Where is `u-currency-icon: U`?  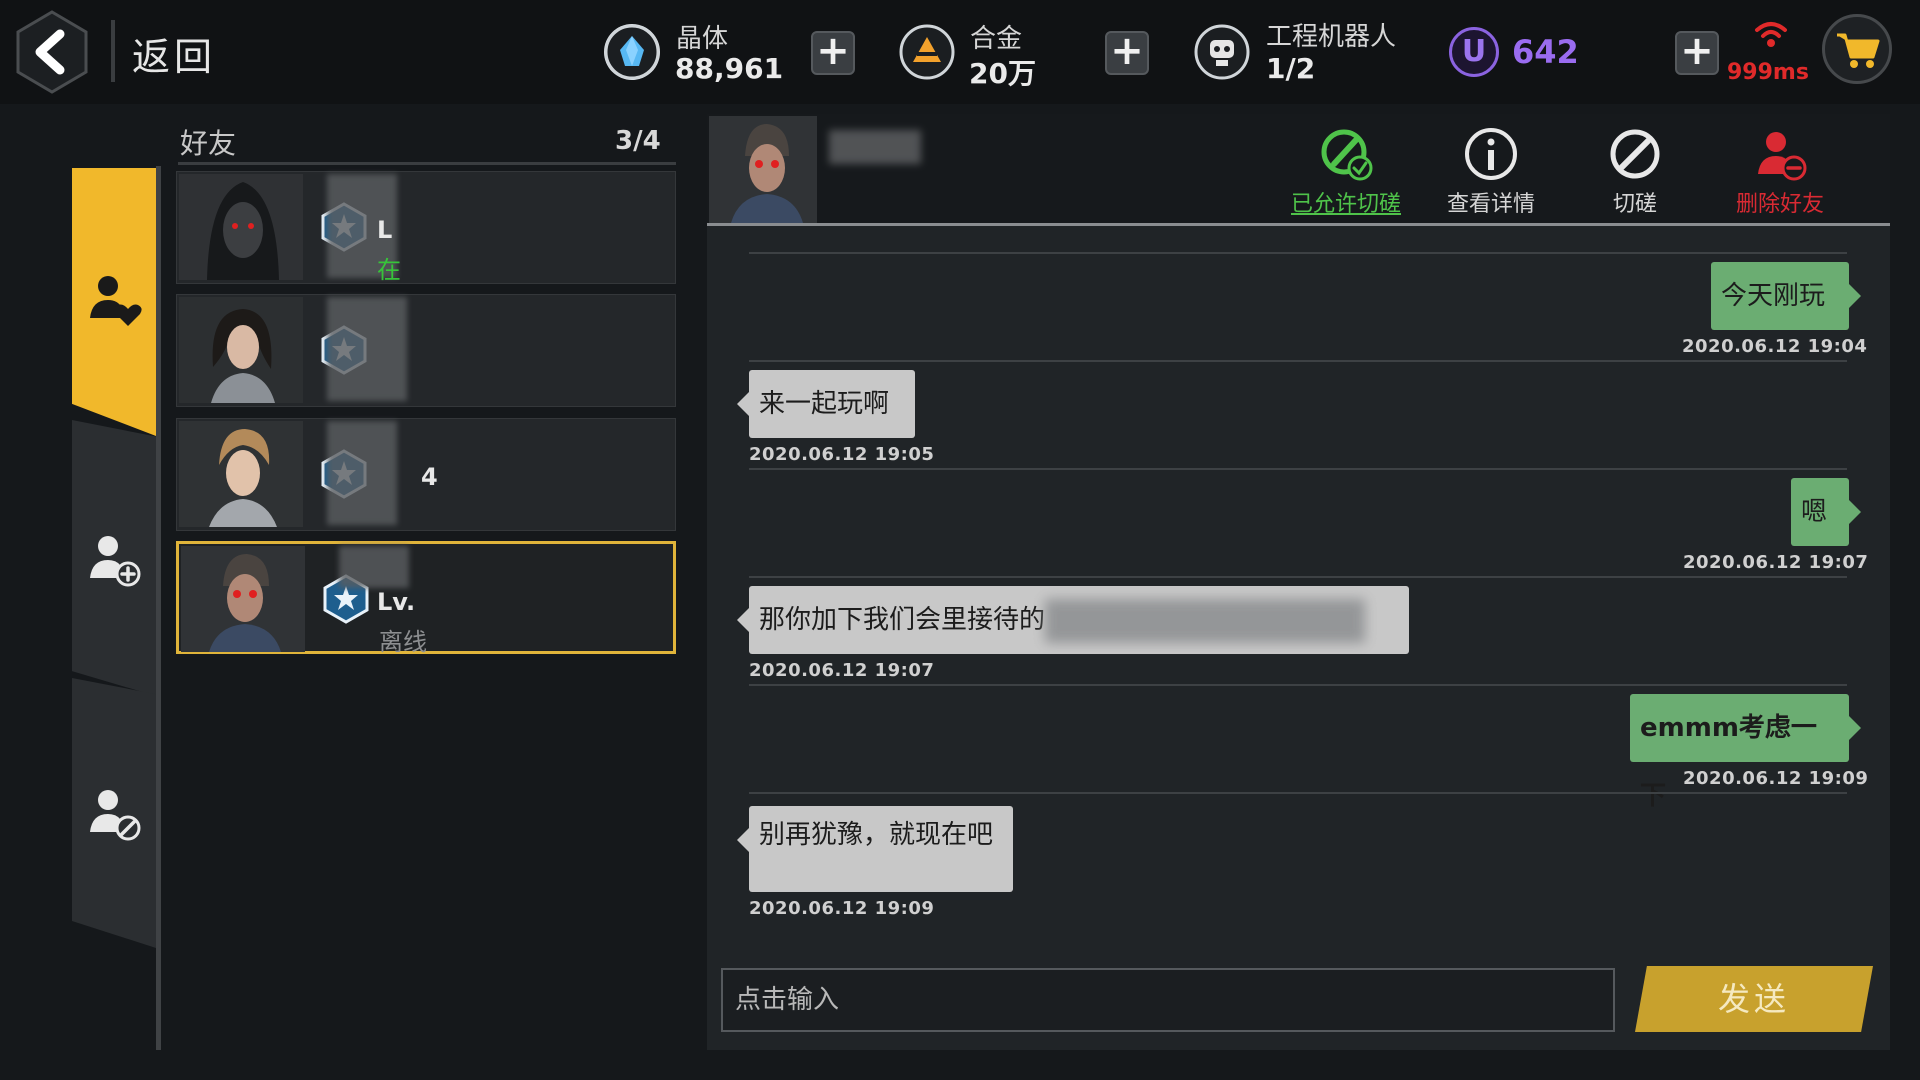 u-currency-icon: U is located at coordinates (1474, 52).